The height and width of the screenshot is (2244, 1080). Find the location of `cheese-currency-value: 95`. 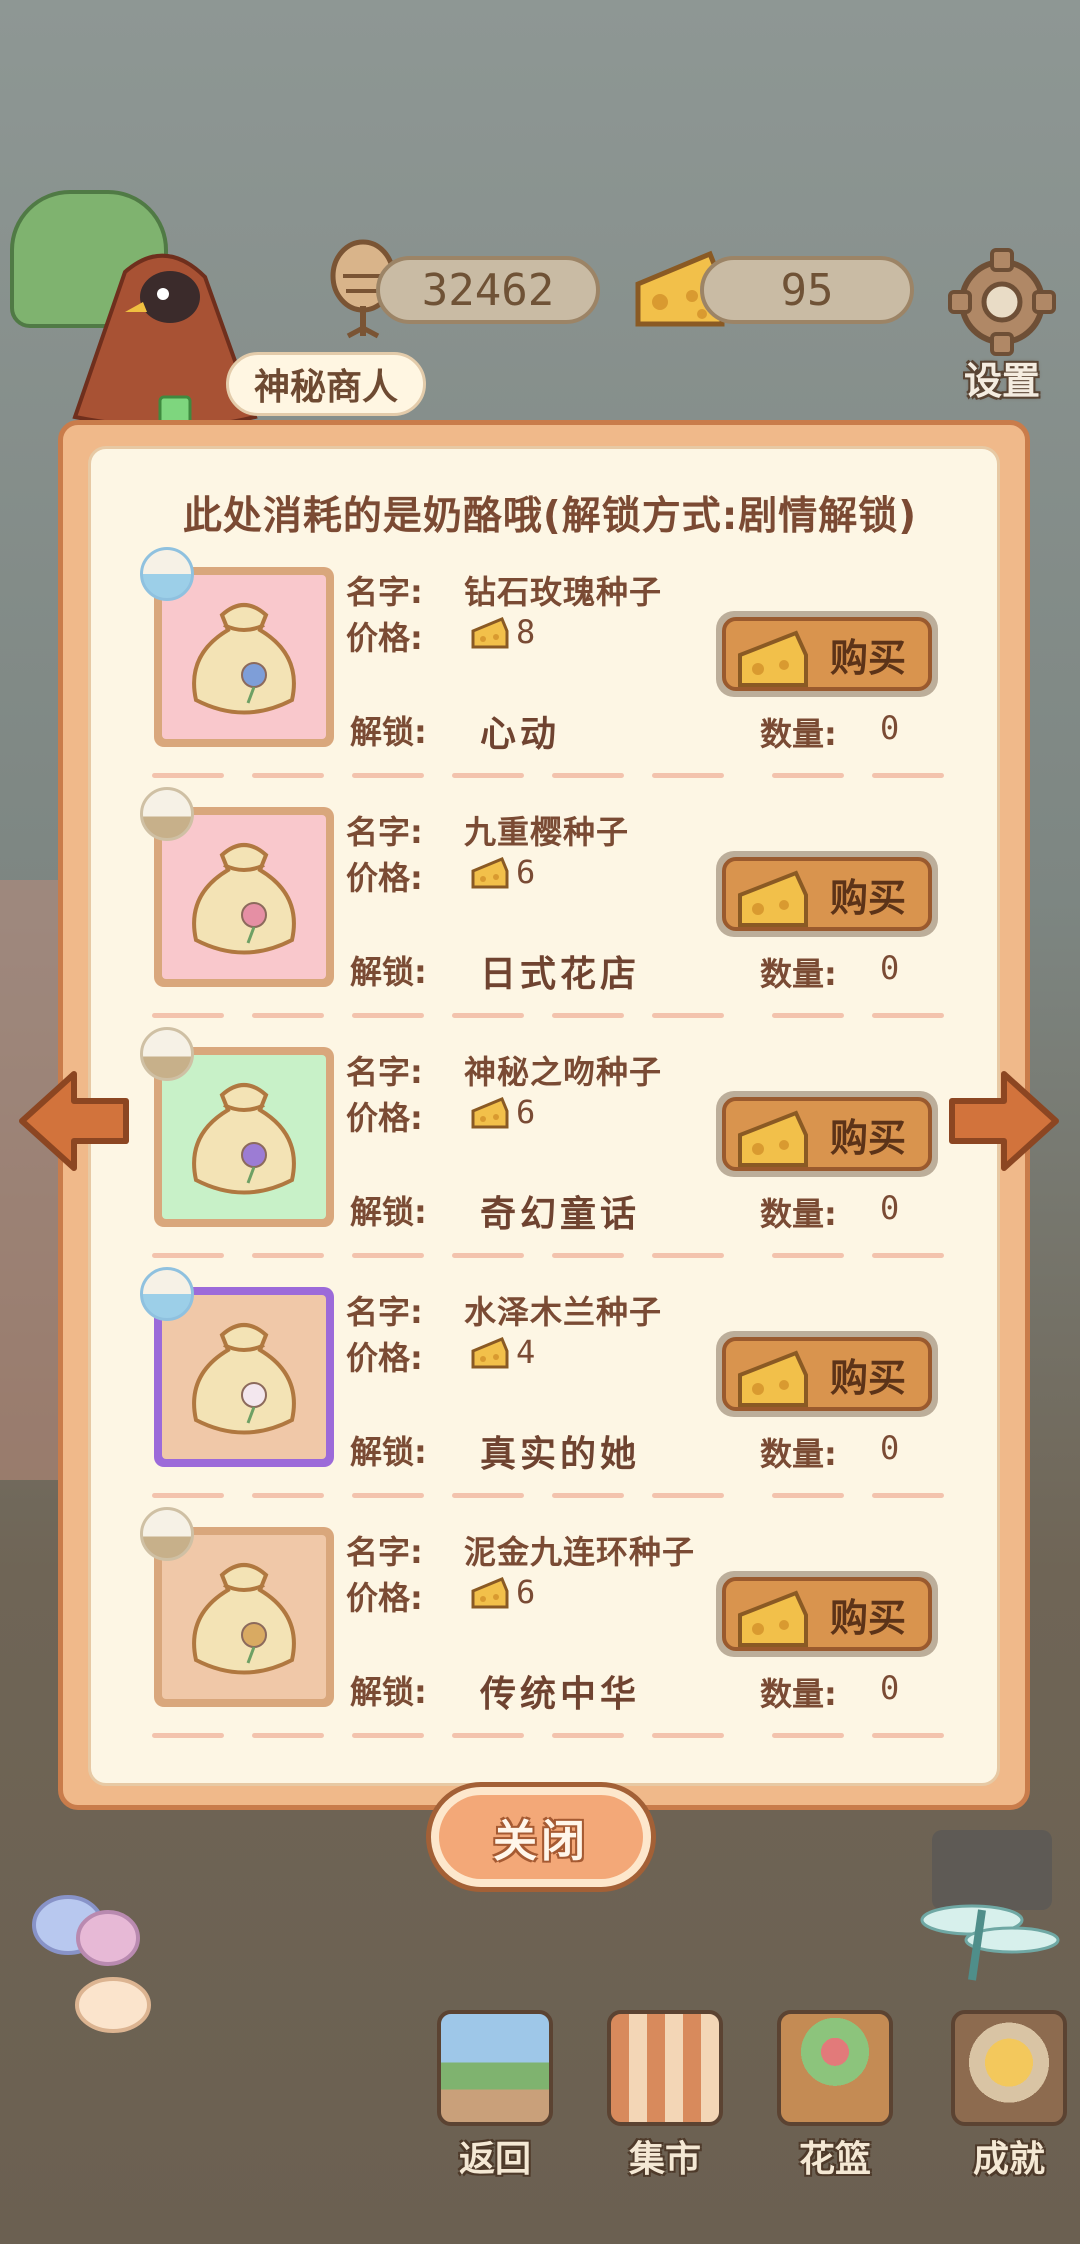

cheese-currency-value: 95 is located at coordinates (807, 290).